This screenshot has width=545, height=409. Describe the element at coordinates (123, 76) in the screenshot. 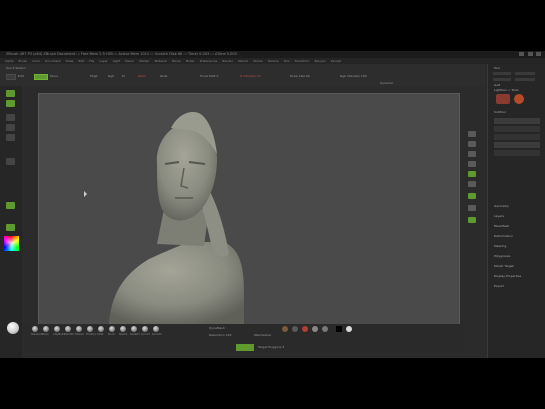

I see `m-button: M` at that location.